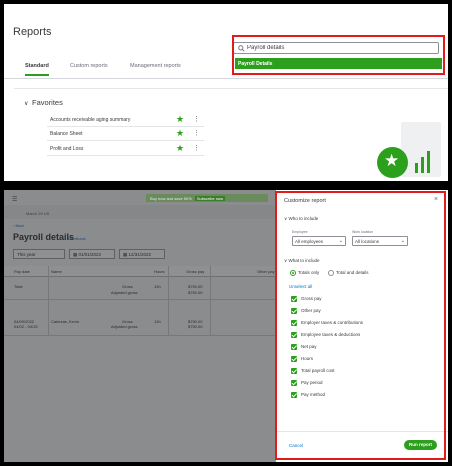  I want to click on gross-cell: $750.00, so click(195, 286).